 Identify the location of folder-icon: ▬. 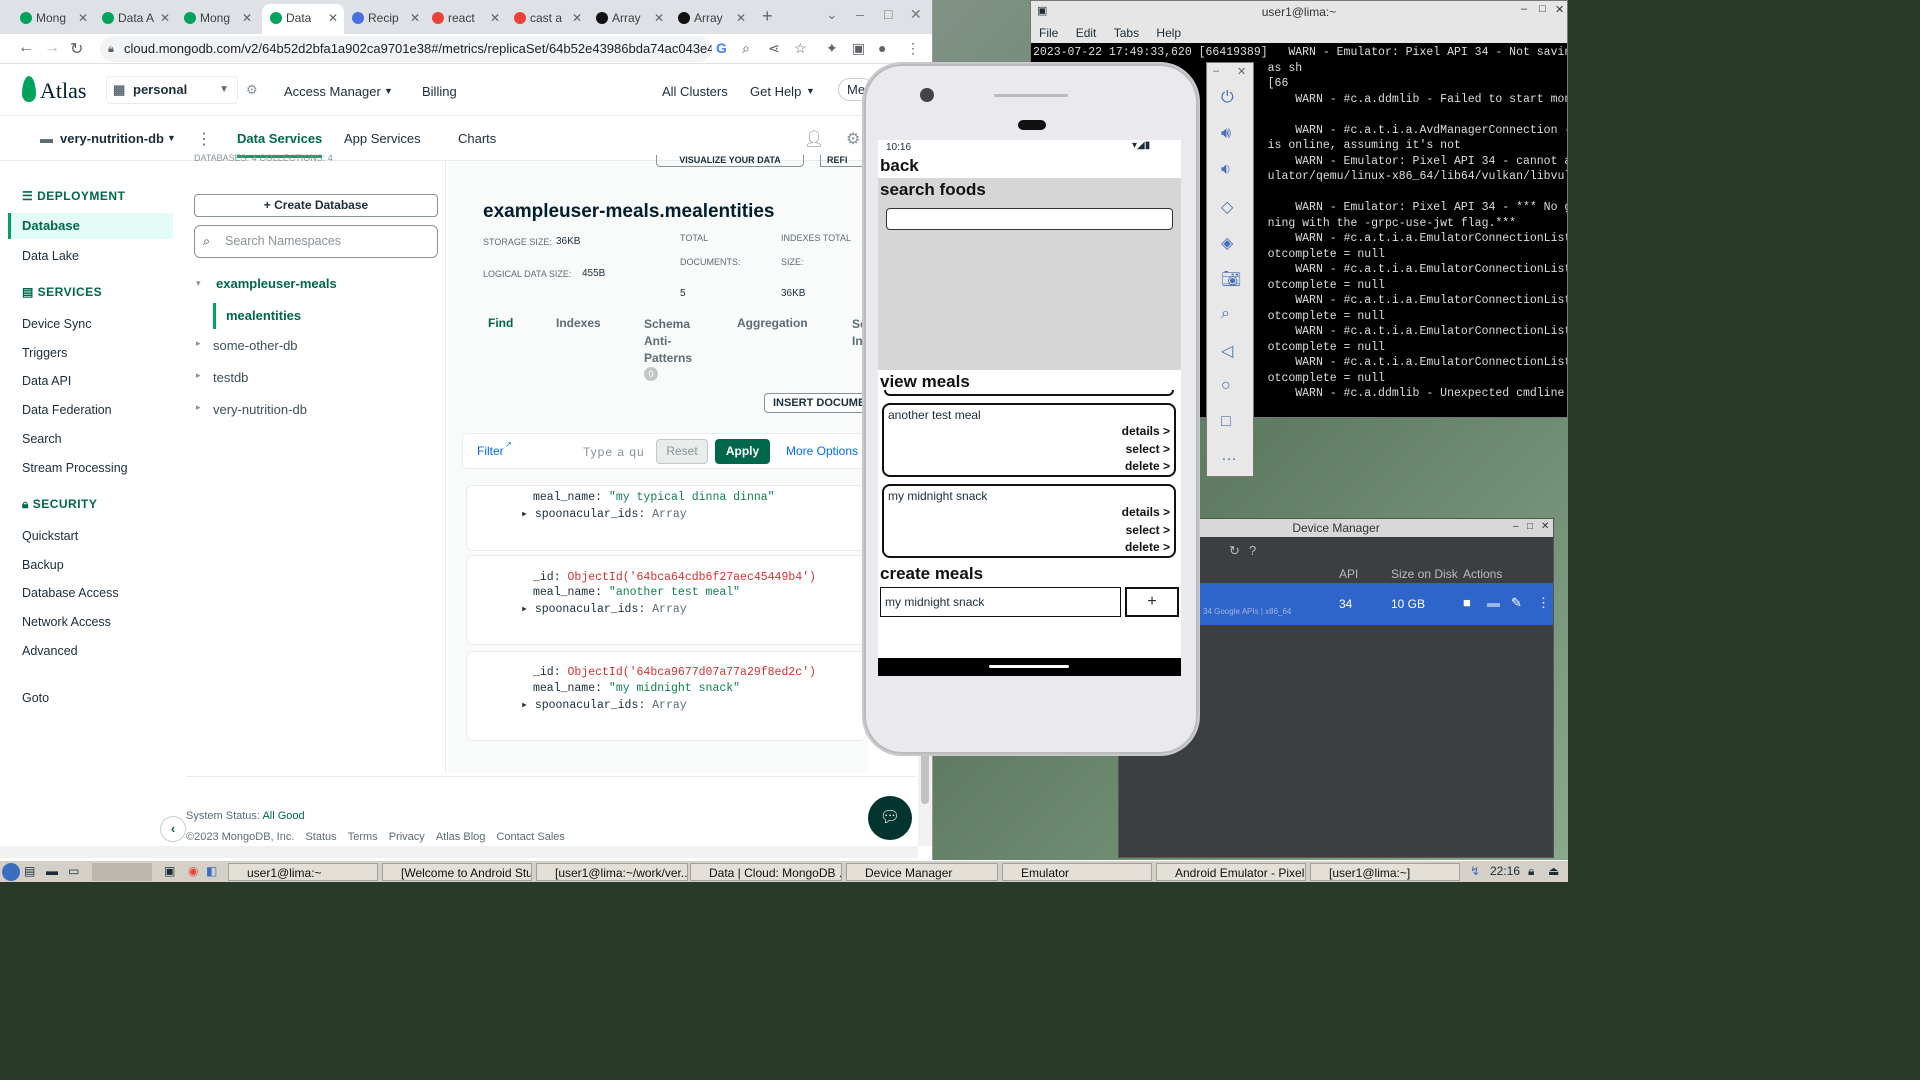
(1493, 602).